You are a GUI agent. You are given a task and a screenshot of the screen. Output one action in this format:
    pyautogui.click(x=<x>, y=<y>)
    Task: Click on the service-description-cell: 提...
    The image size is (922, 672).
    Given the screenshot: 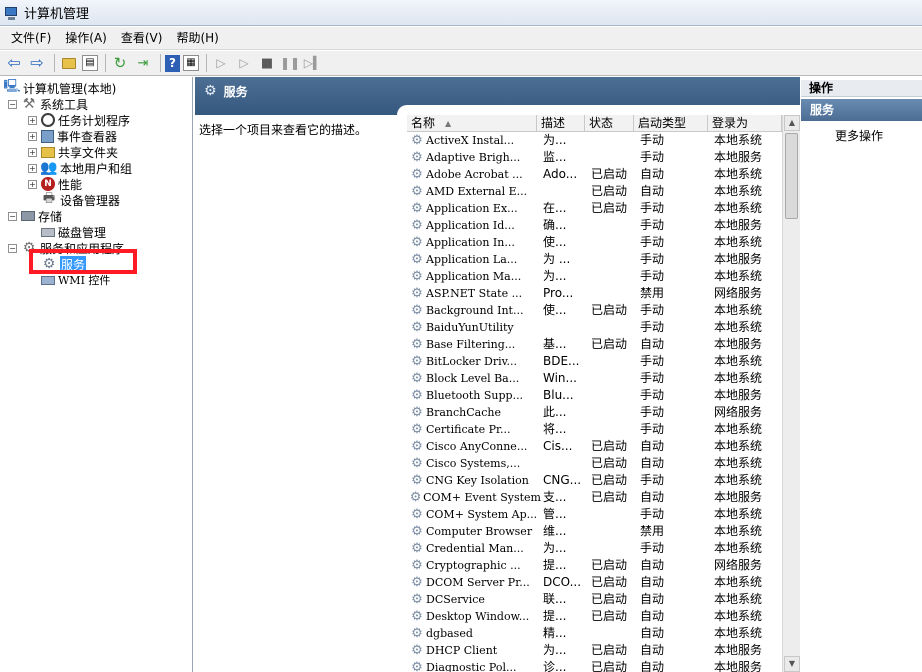 What is the action you would take?
    pyautogui.click(x=565, y=616)
    